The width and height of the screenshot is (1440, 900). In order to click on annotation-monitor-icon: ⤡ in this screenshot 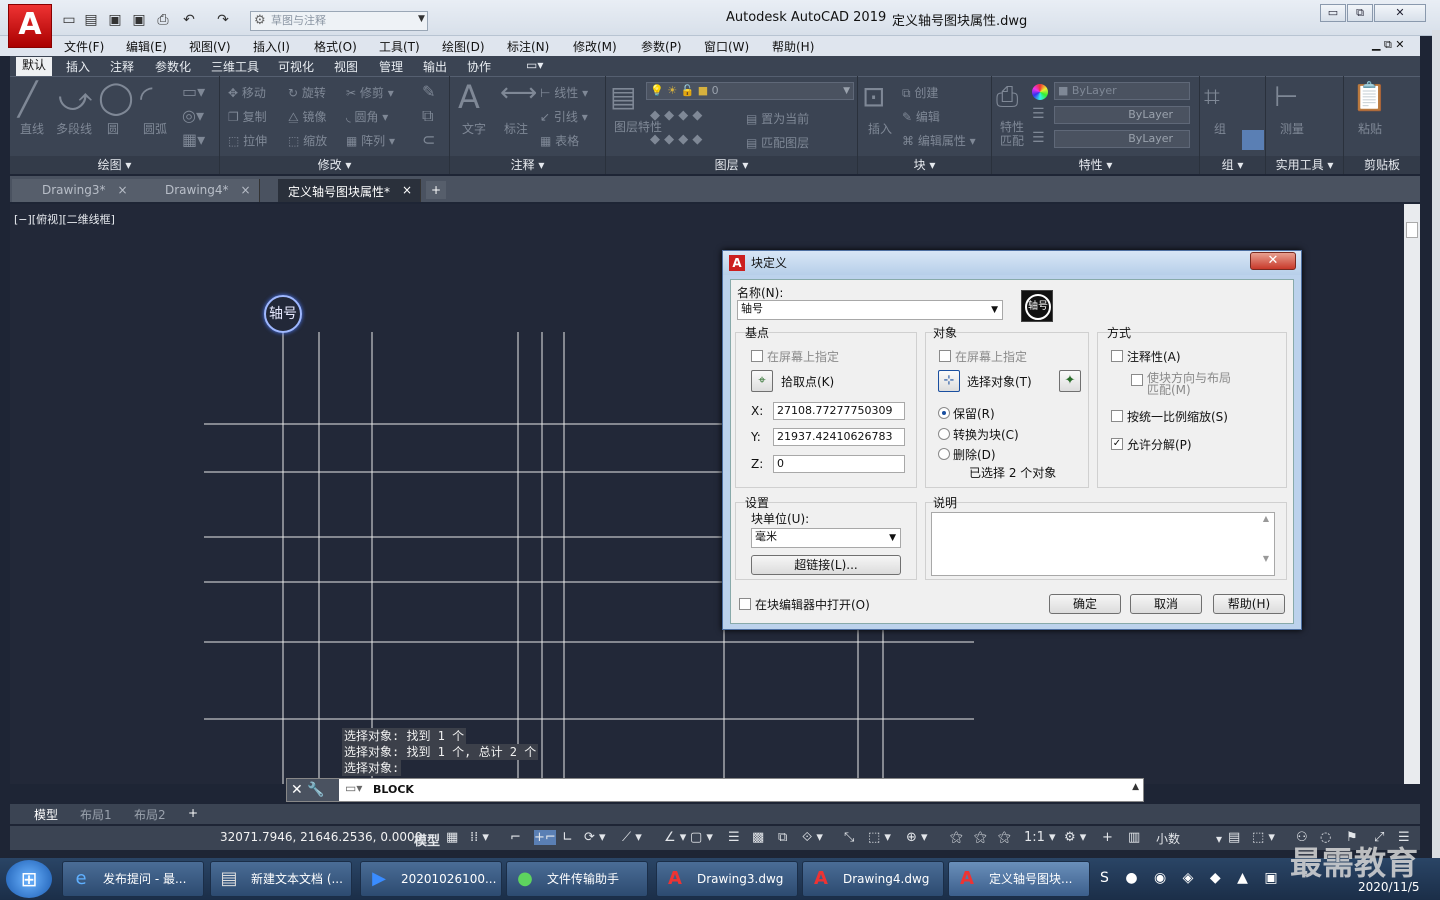, I will do `click(849, 837)`.